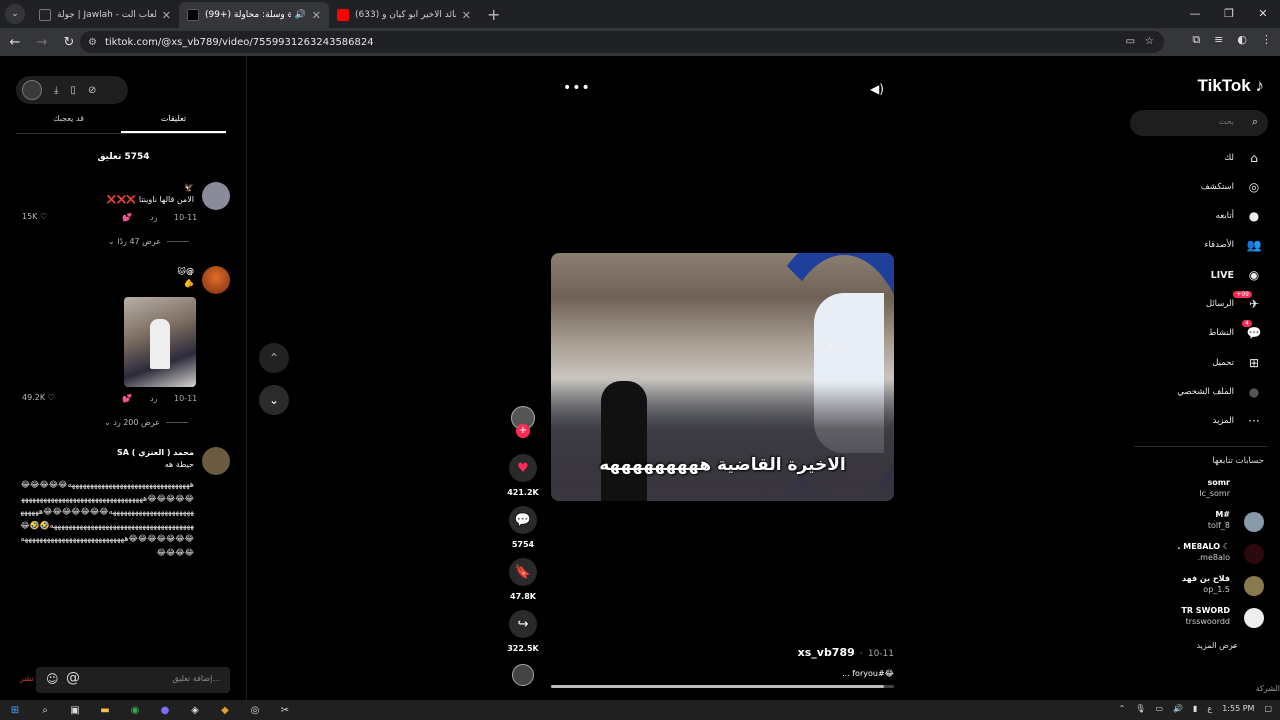 The height and width of the screenshot is (720, 1280). Describe the element at coordinates (1268, 688) in the screenshot. I see `company-link: الشركة` at that location.